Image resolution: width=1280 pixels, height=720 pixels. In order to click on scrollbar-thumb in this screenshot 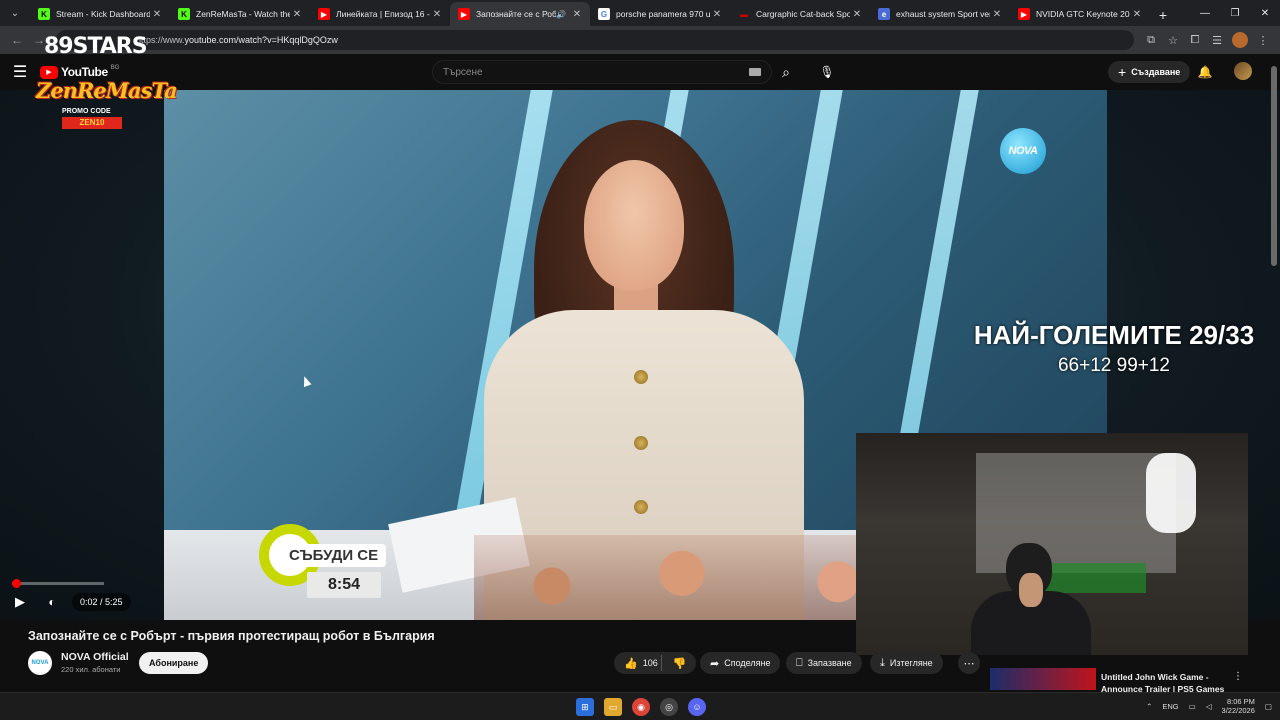, I will do `click(1274, 166)`.